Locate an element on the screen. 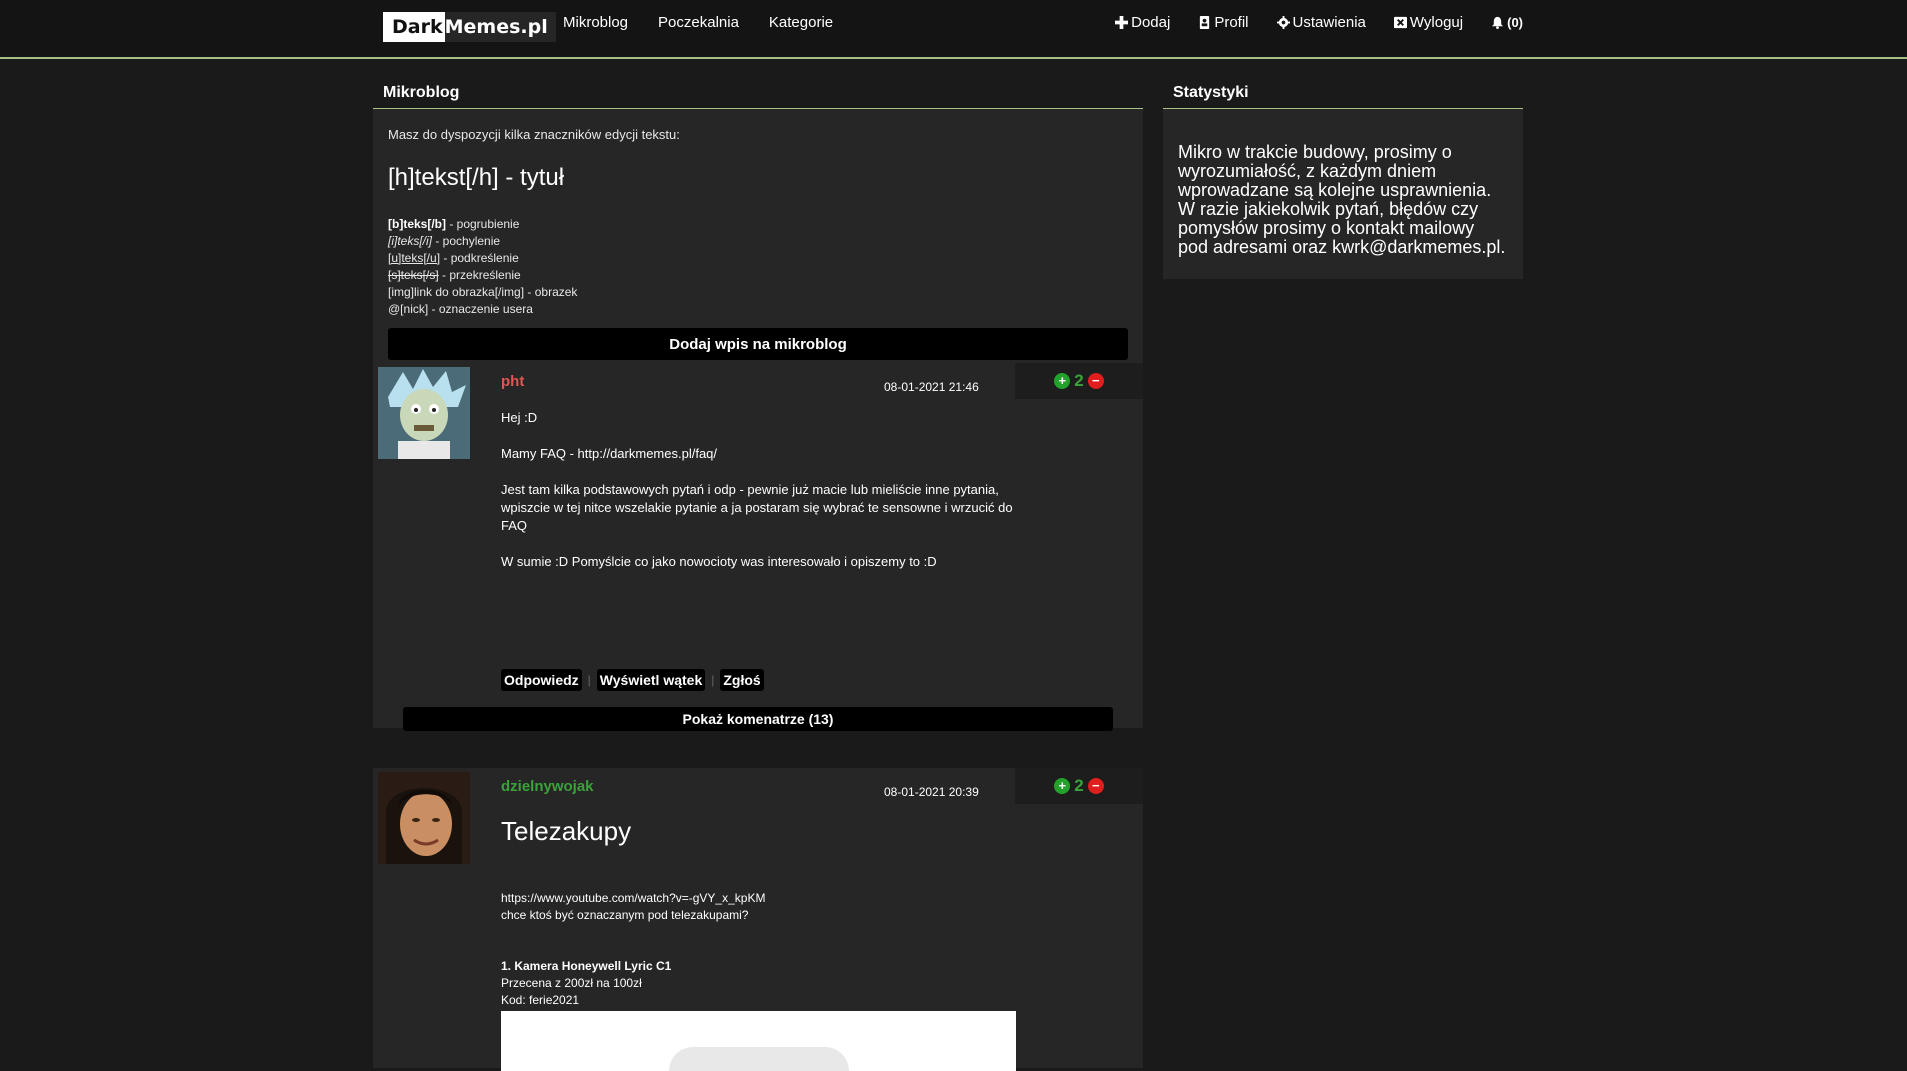 This screenshot has height=1071, width=1907. nav-profile-label: Profil is located at coordinates (1231, 22).